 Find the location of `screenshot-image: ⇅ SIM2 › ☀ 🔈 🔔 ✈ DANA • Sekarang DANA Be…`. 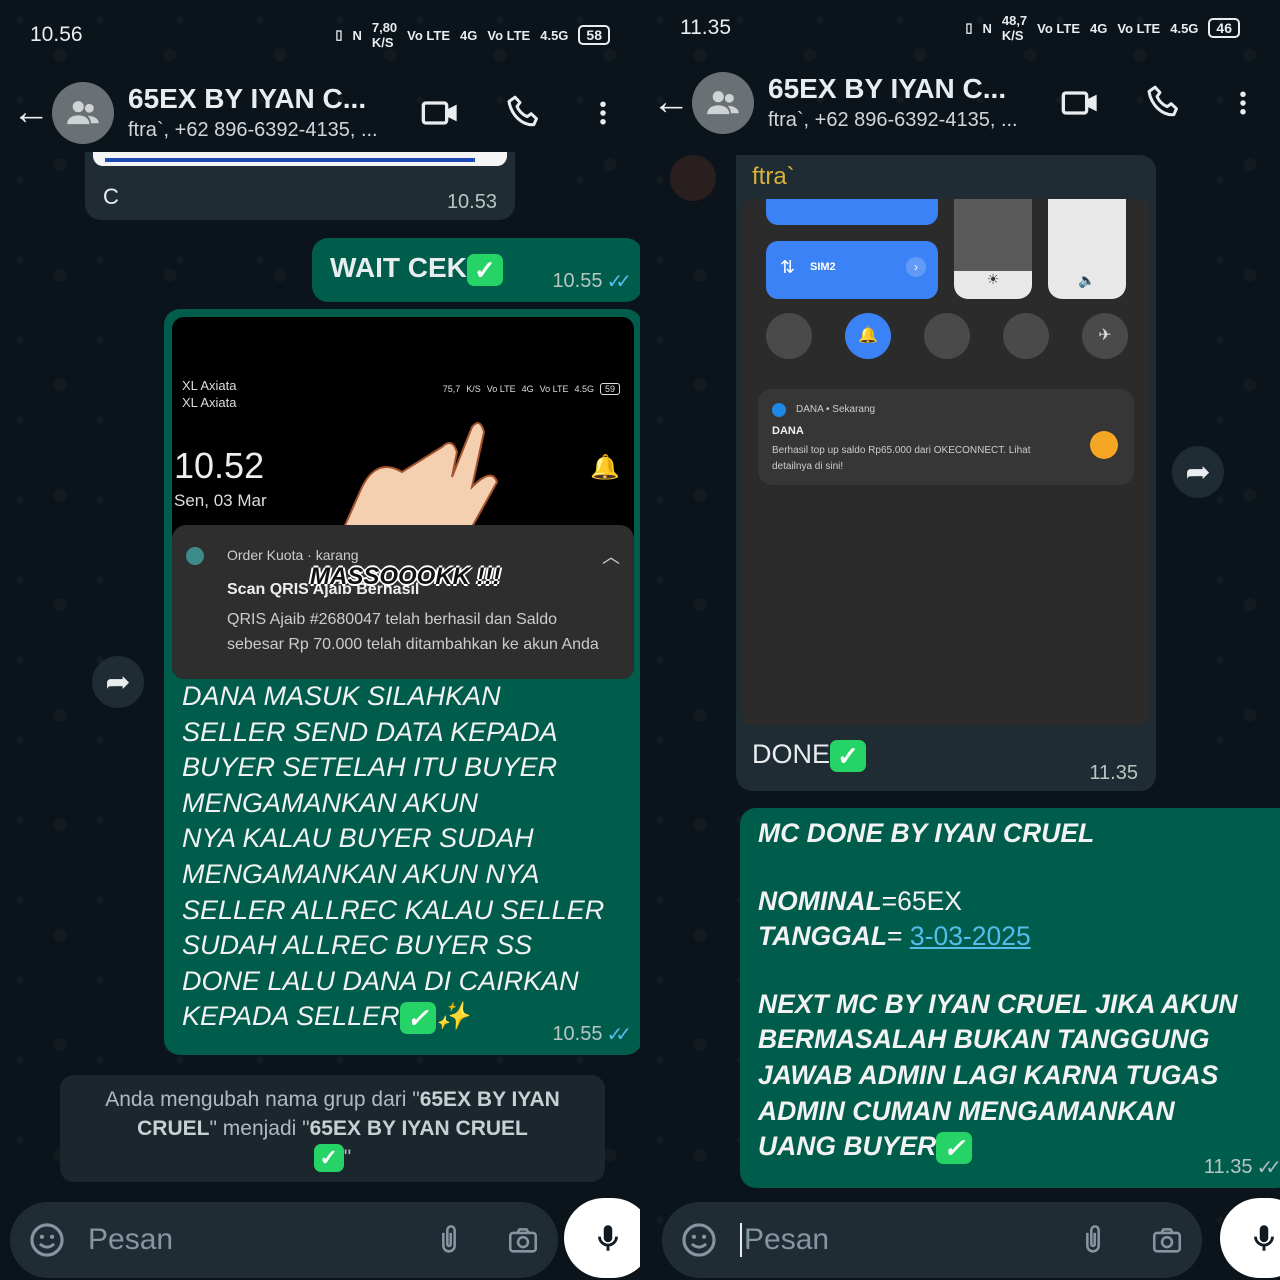

screenshot-image: ⇅ SIM2 › ☀ 🔈 🔔 ✈ DANA • Sekarang DANA Be… is located at coordinates (946, 462).